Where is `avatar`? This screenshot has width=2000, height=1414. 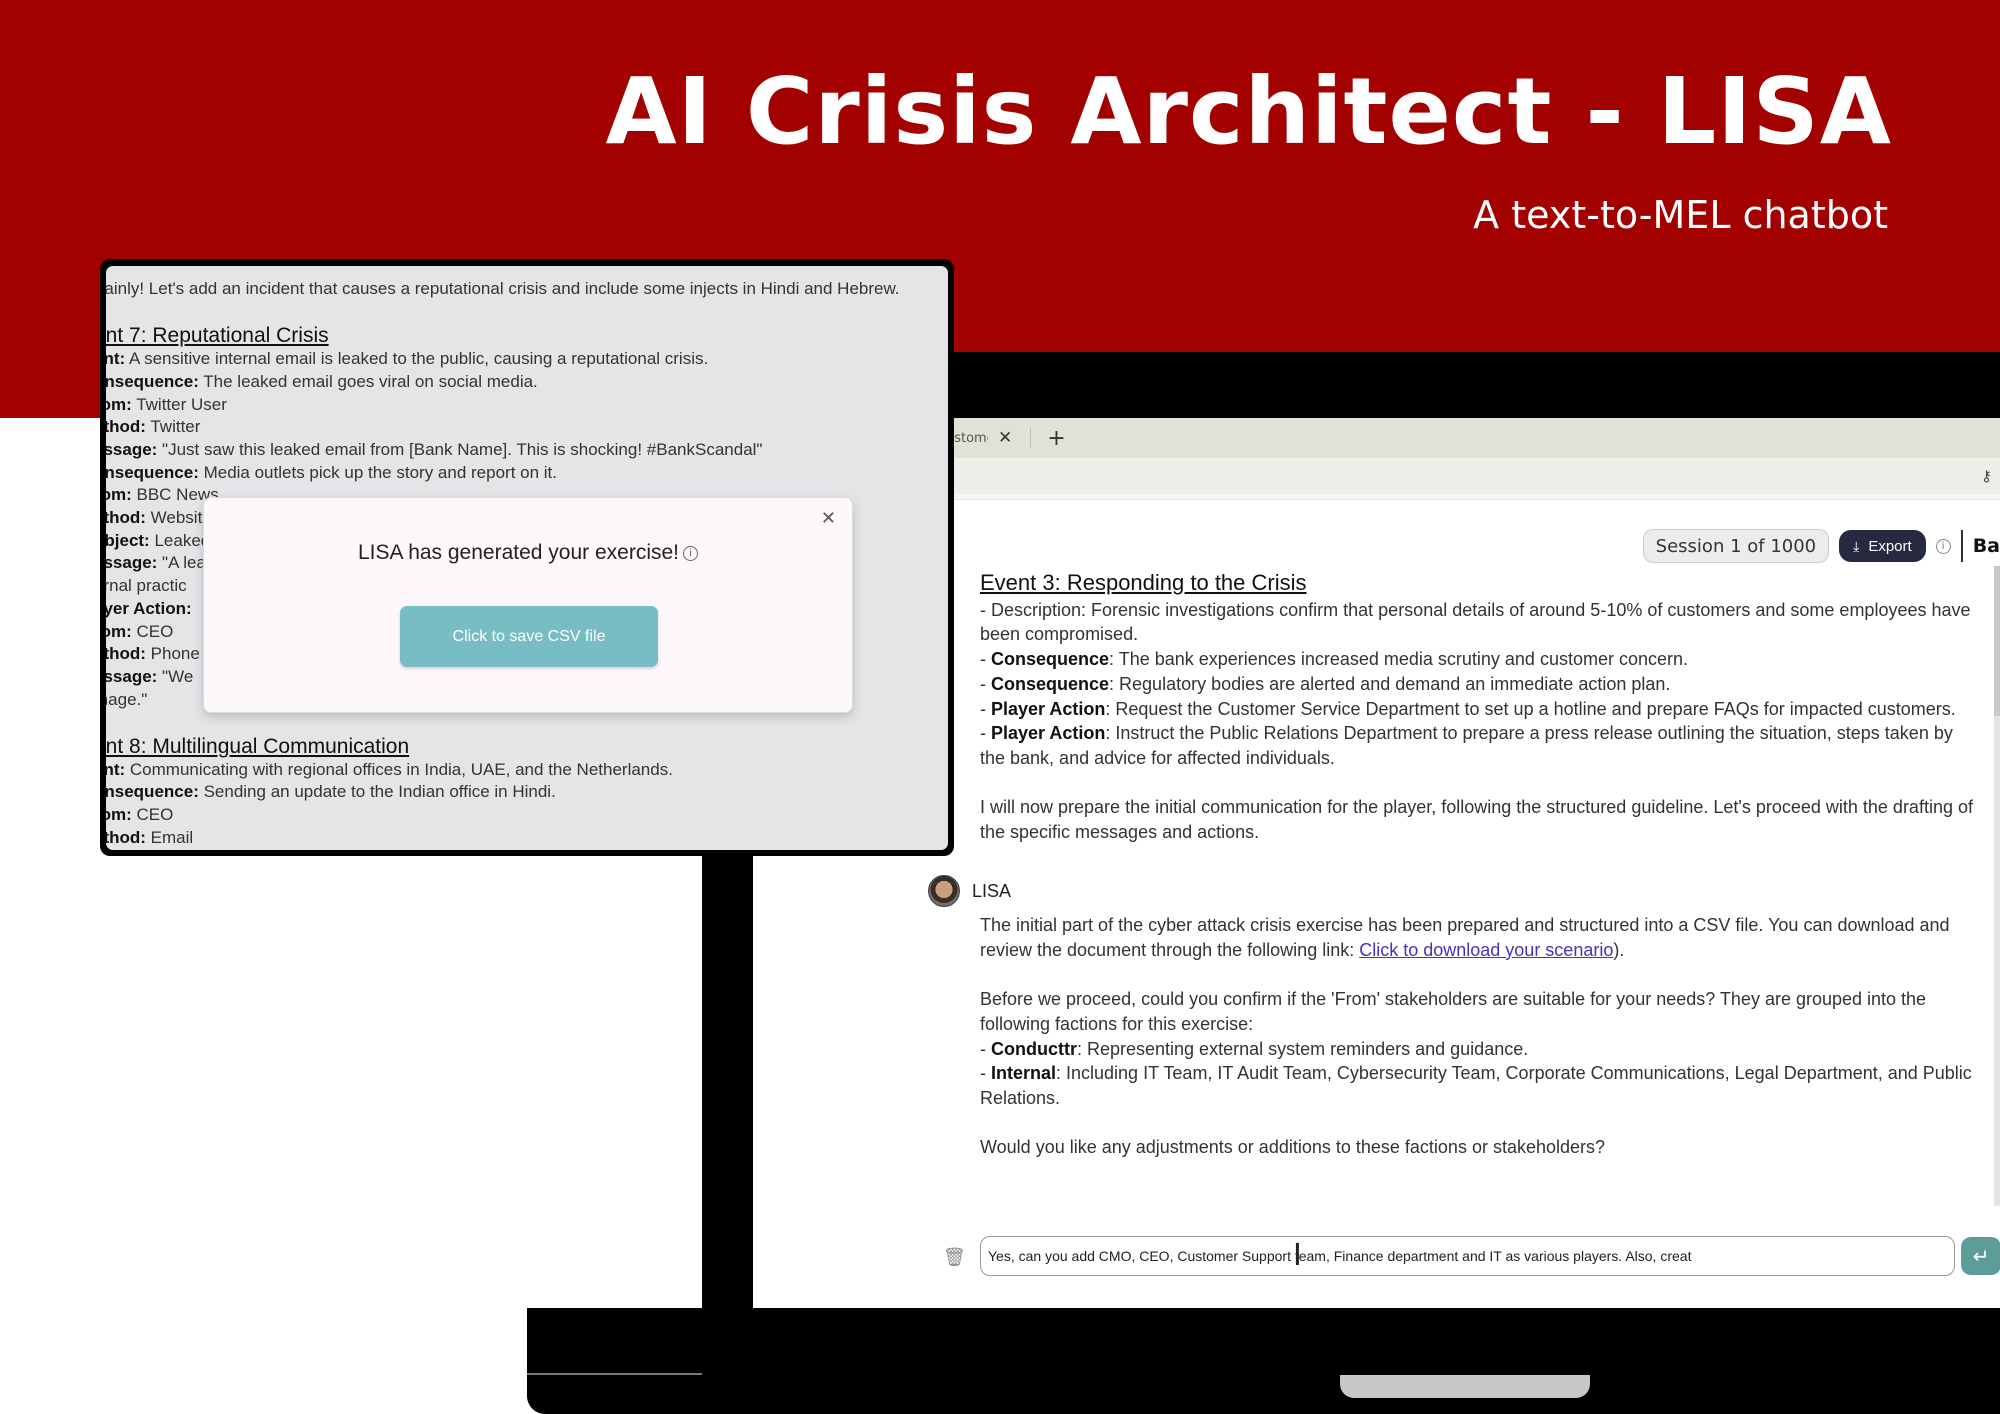
avatar is located at coordinates (944, 891).